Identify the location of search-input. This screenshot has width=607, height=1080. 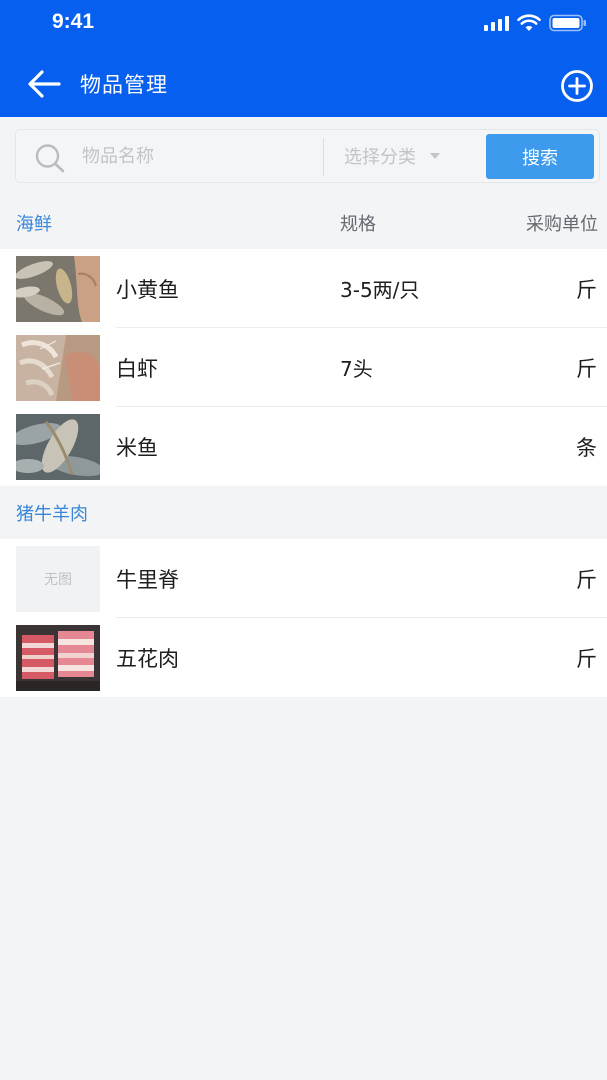
(197, 156).